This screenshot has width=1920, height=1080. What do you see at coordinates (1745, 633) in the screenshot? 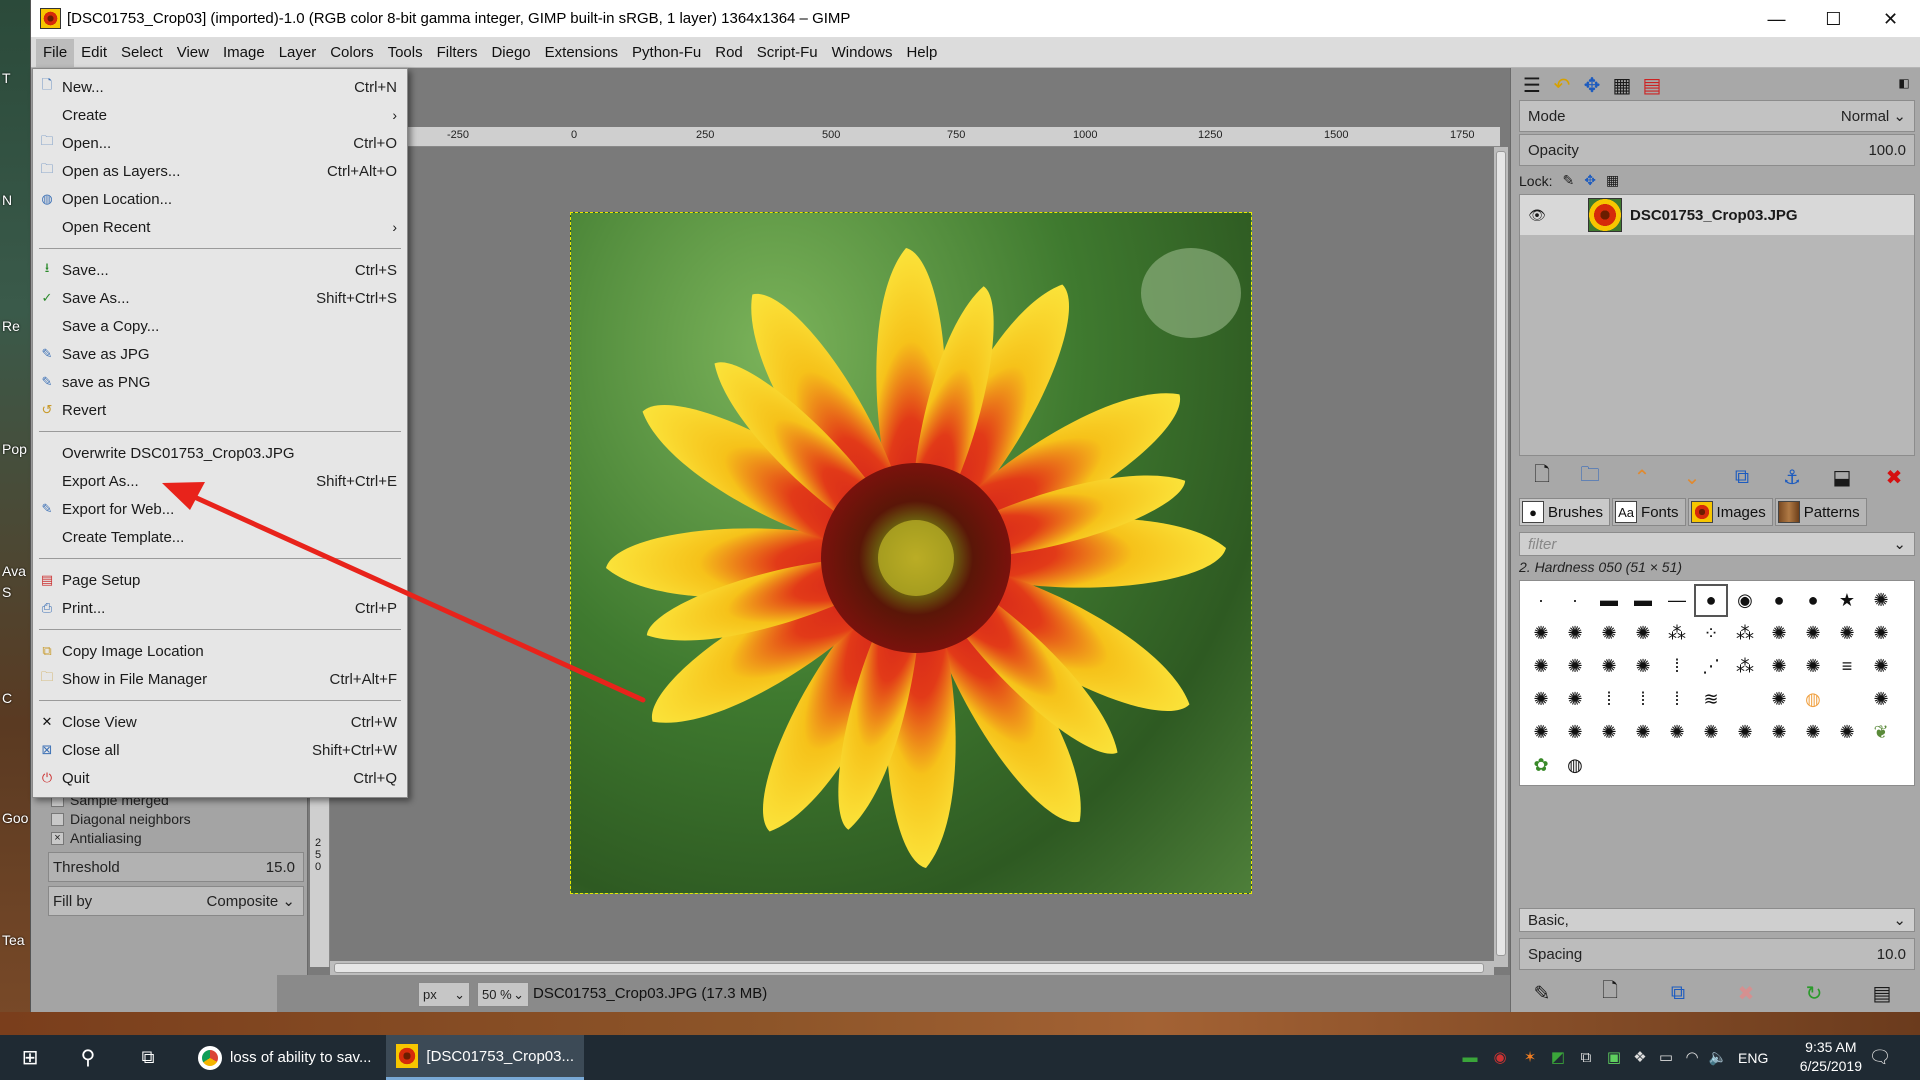
I see `brush-preview: ⁂` at bounding box center [1745, 633].